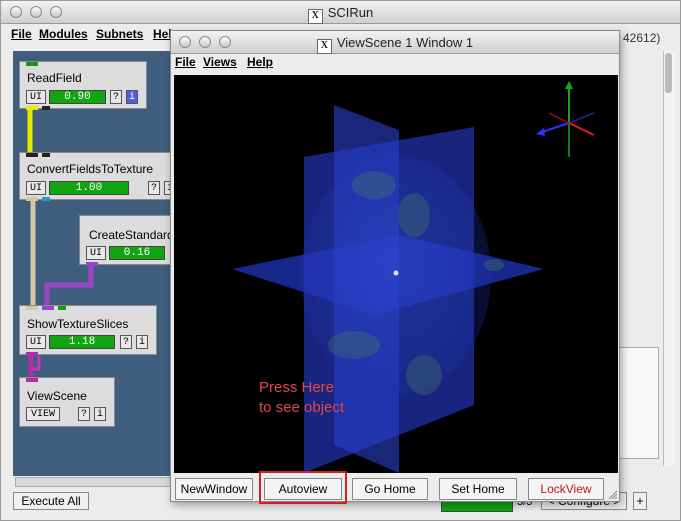  Describe the element at coordinates (565, 119) in the screenshot. I see `axes-icon` at that location.